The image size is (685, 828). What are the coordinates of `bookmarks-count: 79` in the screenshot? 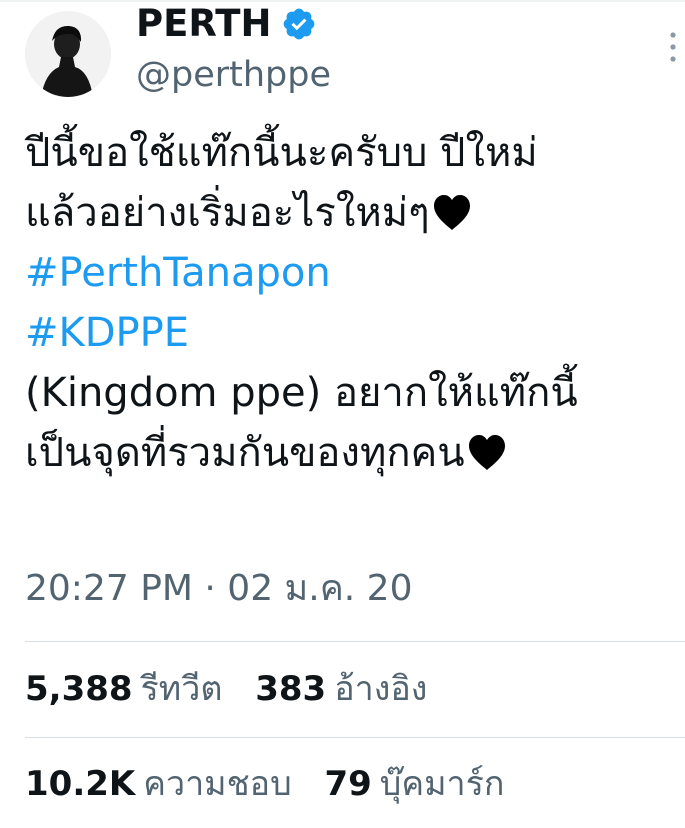 It's located at (348, 784).